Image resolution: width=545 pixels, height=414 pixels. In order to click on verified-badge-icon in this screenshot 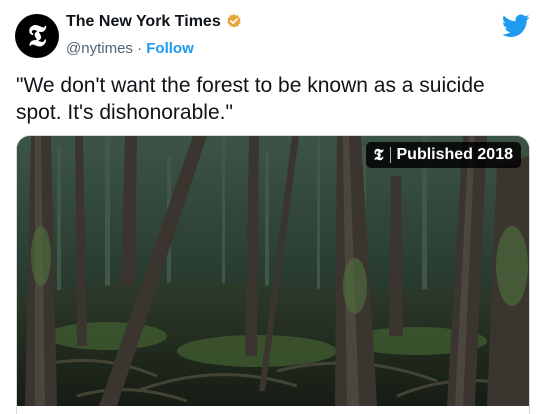, I will do `click(234, 21)`.